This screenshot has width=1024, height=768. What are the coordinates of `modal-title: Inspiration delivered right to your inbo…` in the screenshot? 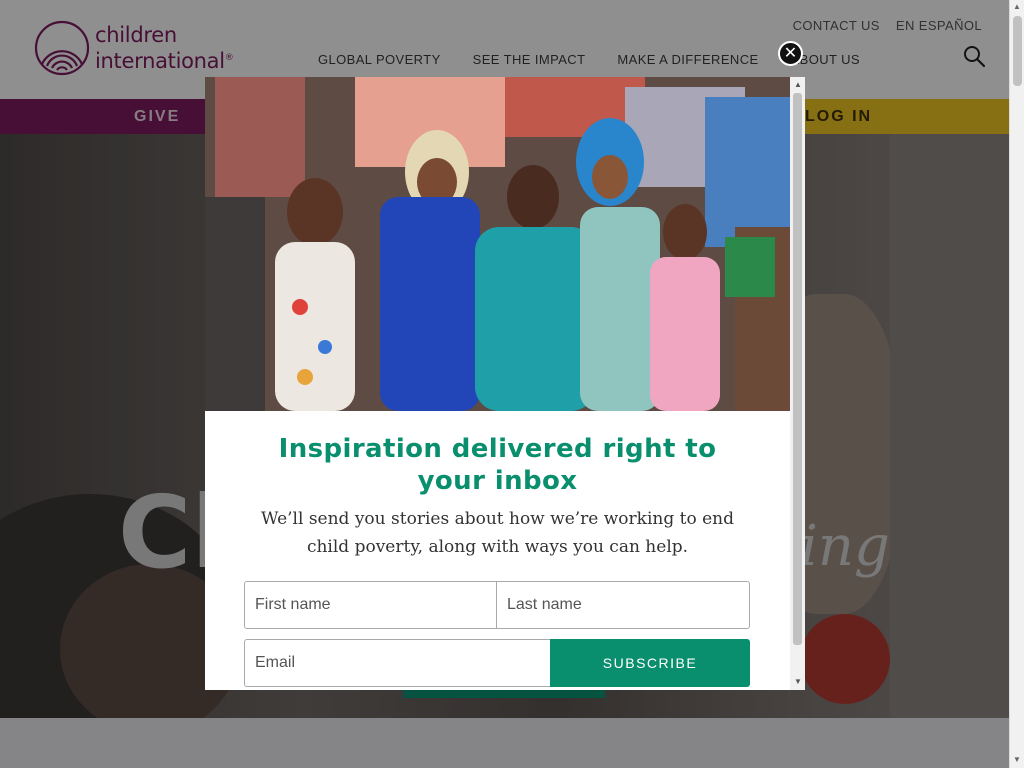 It's located at (497, 465).